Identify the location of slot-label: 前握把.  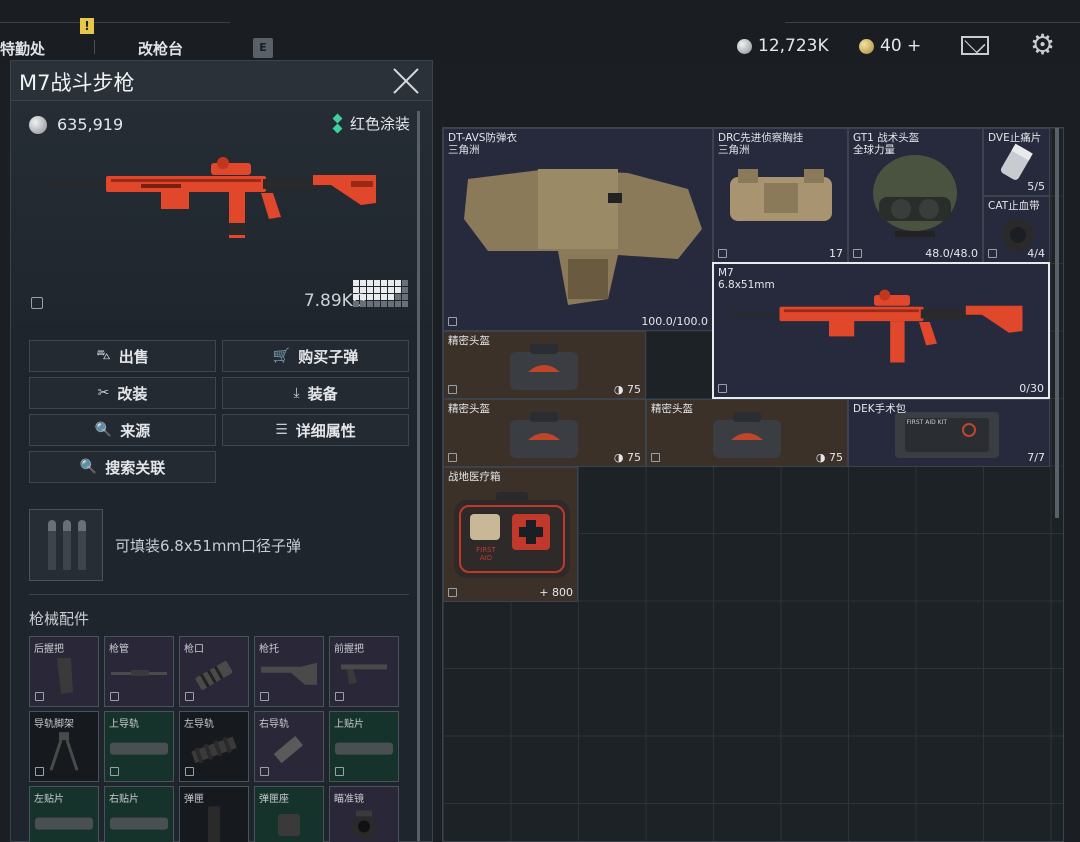
(349, 649).